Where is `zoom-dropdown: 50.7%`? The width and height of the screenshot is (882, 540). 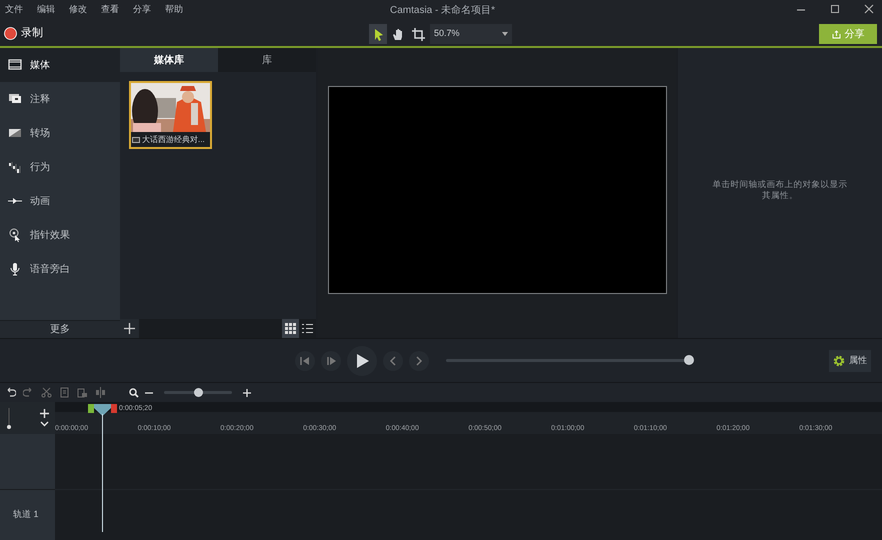
zoom-dropdown: 50.7% is located at coordinates (471, 34).